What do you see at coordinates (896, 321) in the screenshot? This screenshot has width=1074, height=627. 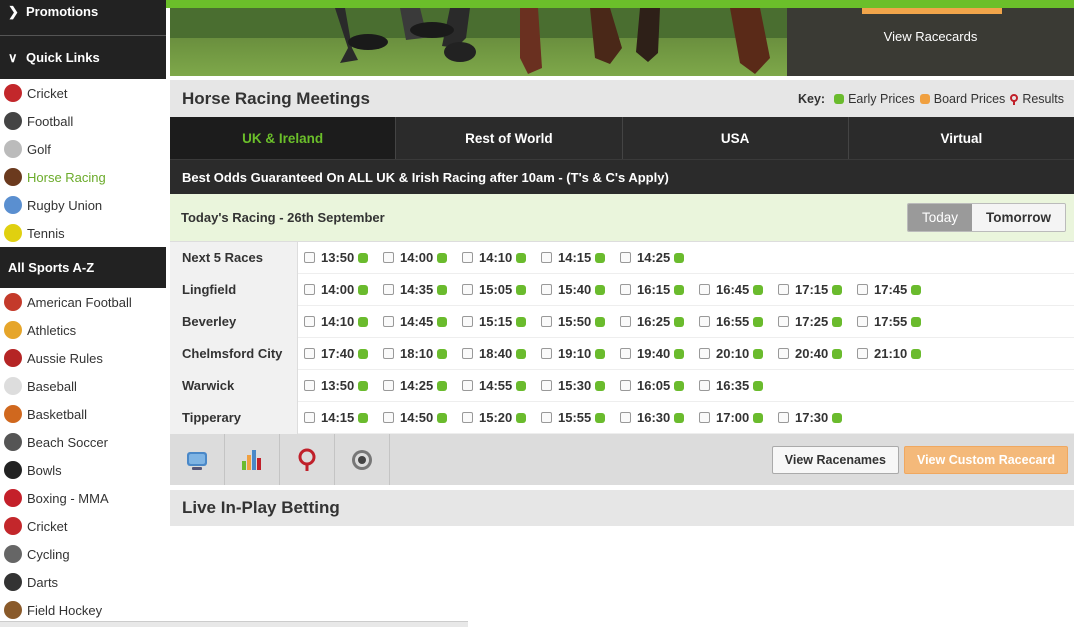 I see `race-time: 17:55` at bounding box center [896, 321].